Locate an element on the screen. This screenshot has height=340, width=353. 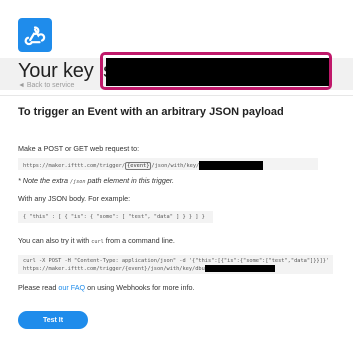
faq-prefix: Please read is located at coordinates (38, 287).